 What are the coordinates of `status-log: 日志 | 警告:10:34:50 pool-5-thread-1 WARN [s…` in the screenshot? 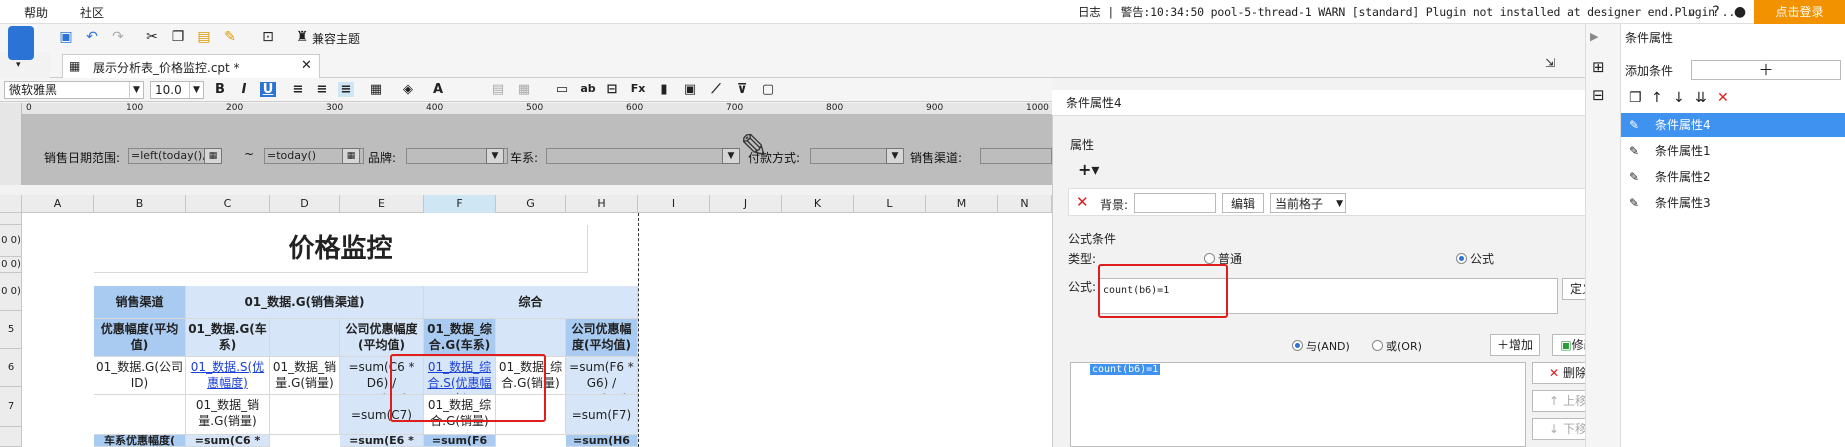 It's located at (1410, 12).